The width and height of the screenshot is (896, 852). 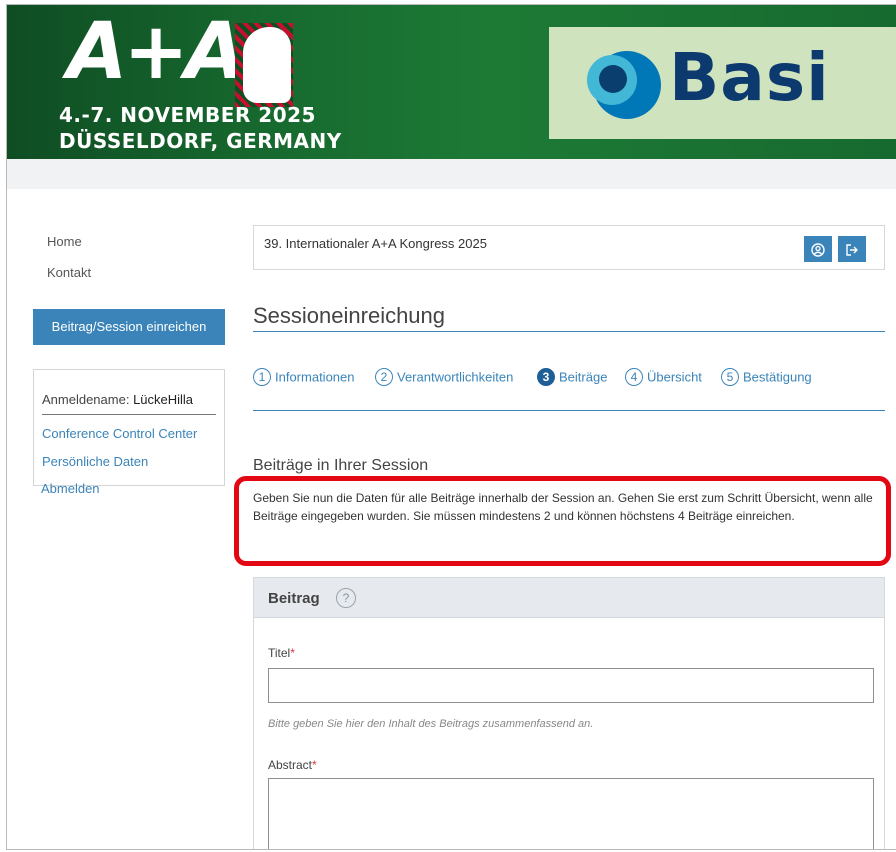 I want to click on page-title: Sessioneinreichung, so click(x=349, y=315).